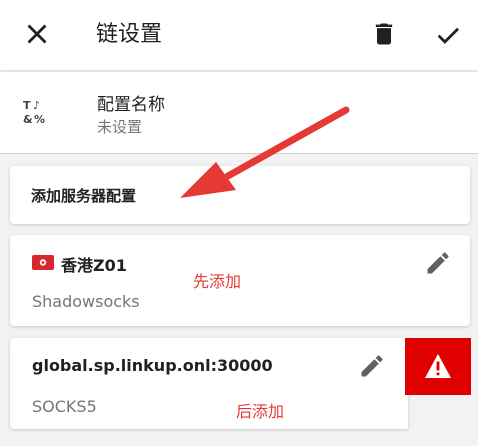 The image size is (478, 446). I want to click on add-server-config-button: 添加服务器配置, so click(240, 195).